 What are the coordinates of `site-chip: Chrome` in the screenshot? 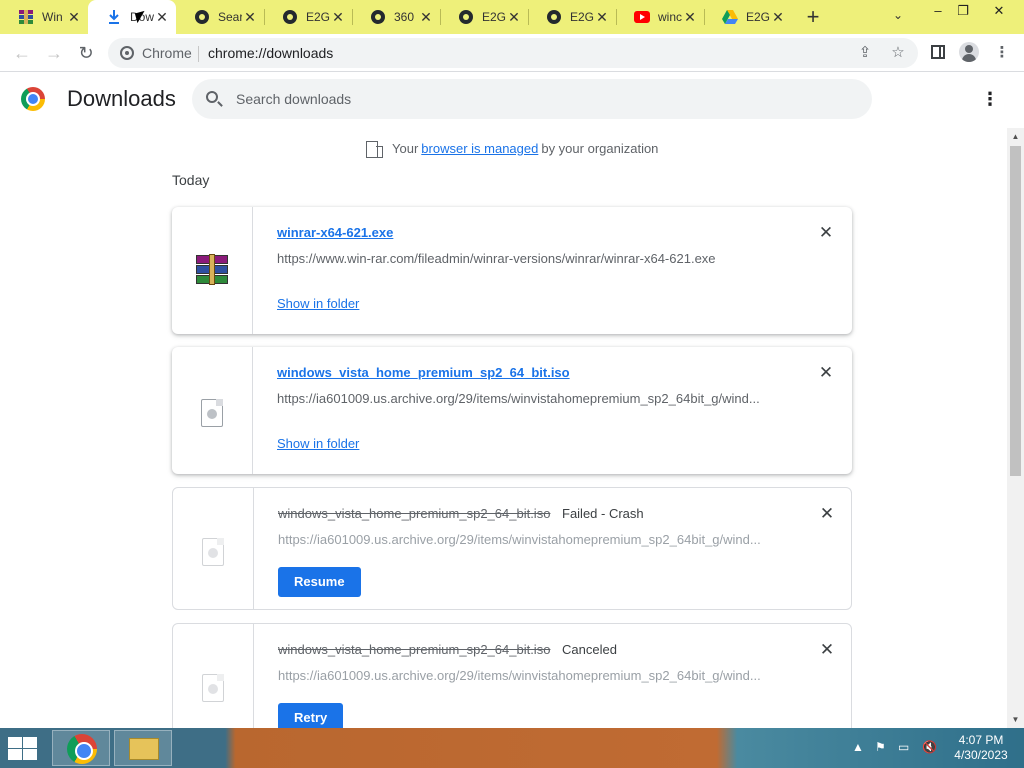 It's located at (167, 53).